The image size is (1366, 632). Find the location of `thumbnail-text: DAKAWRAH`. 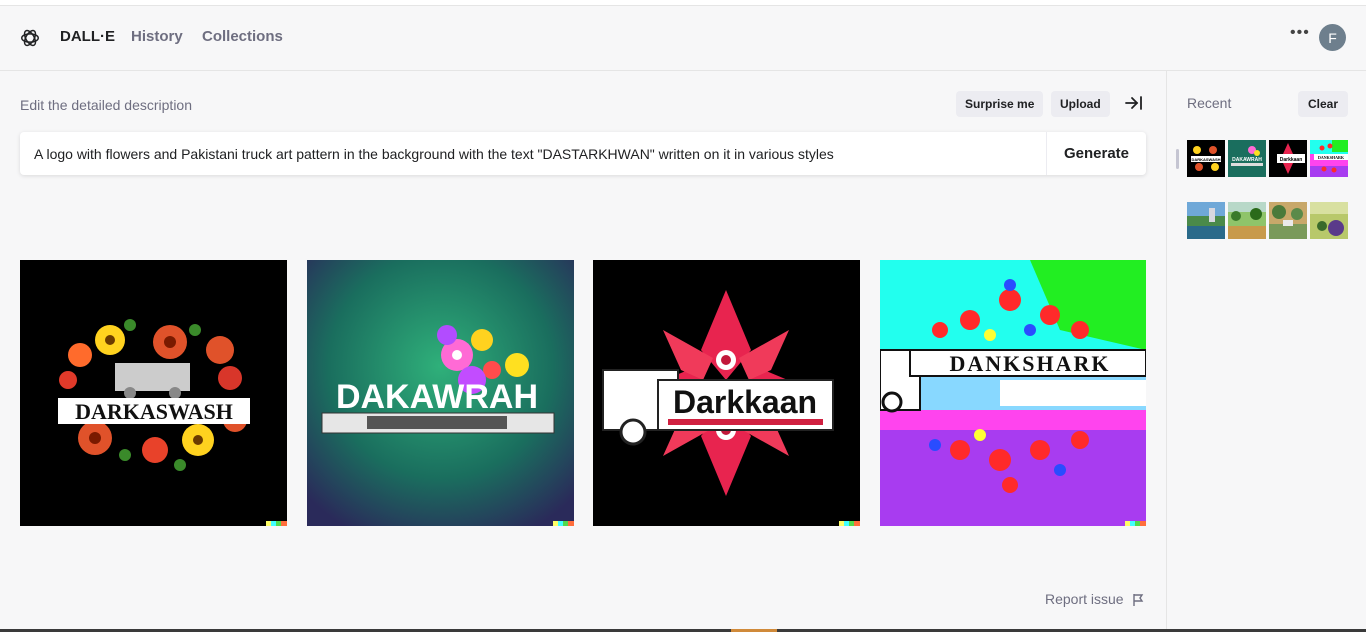

thumbnail-text: DAKAWRAH is located at coordinates (1247, 160).